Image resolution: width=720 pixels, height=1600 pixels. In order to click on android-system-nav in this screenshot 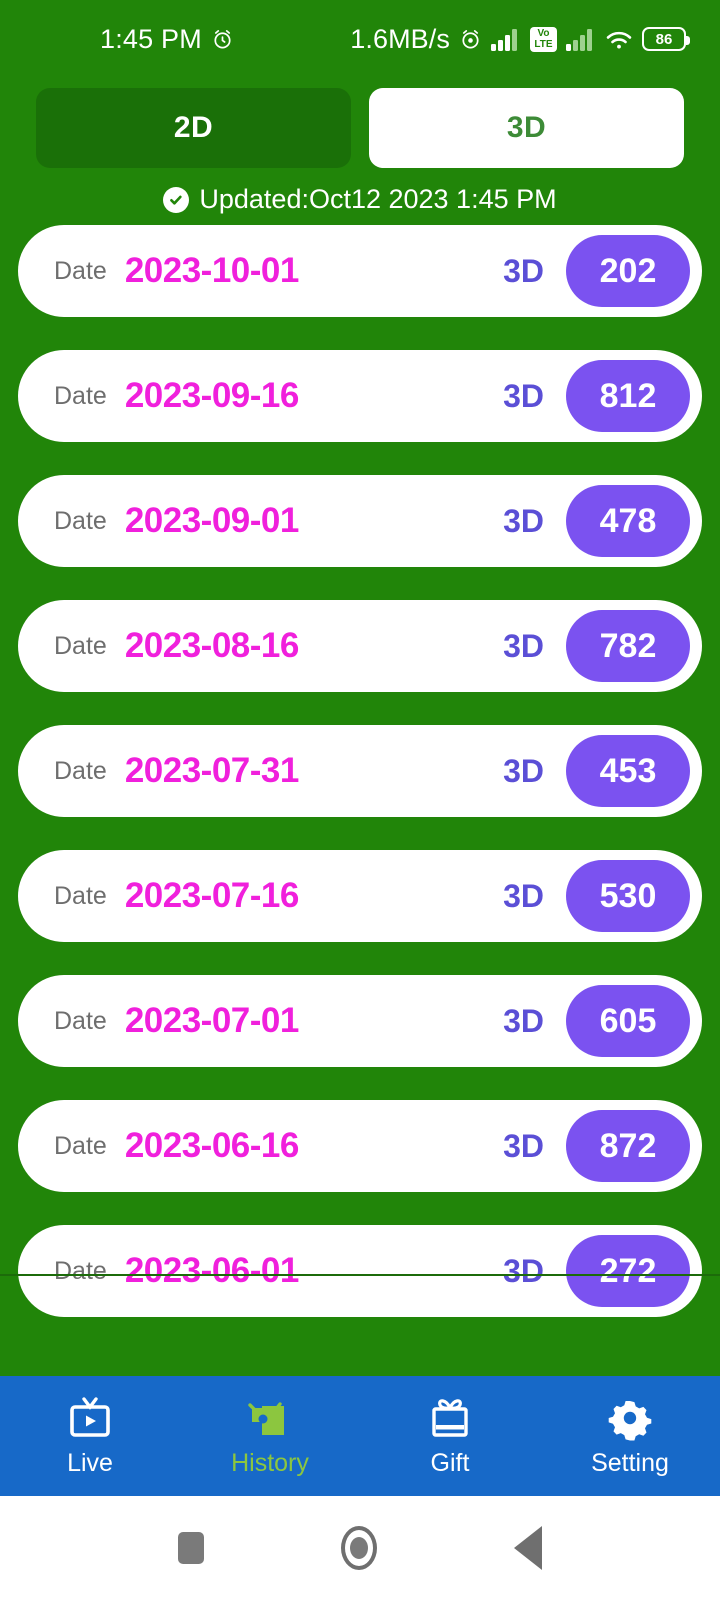, I will do `click(360, 1548)`.